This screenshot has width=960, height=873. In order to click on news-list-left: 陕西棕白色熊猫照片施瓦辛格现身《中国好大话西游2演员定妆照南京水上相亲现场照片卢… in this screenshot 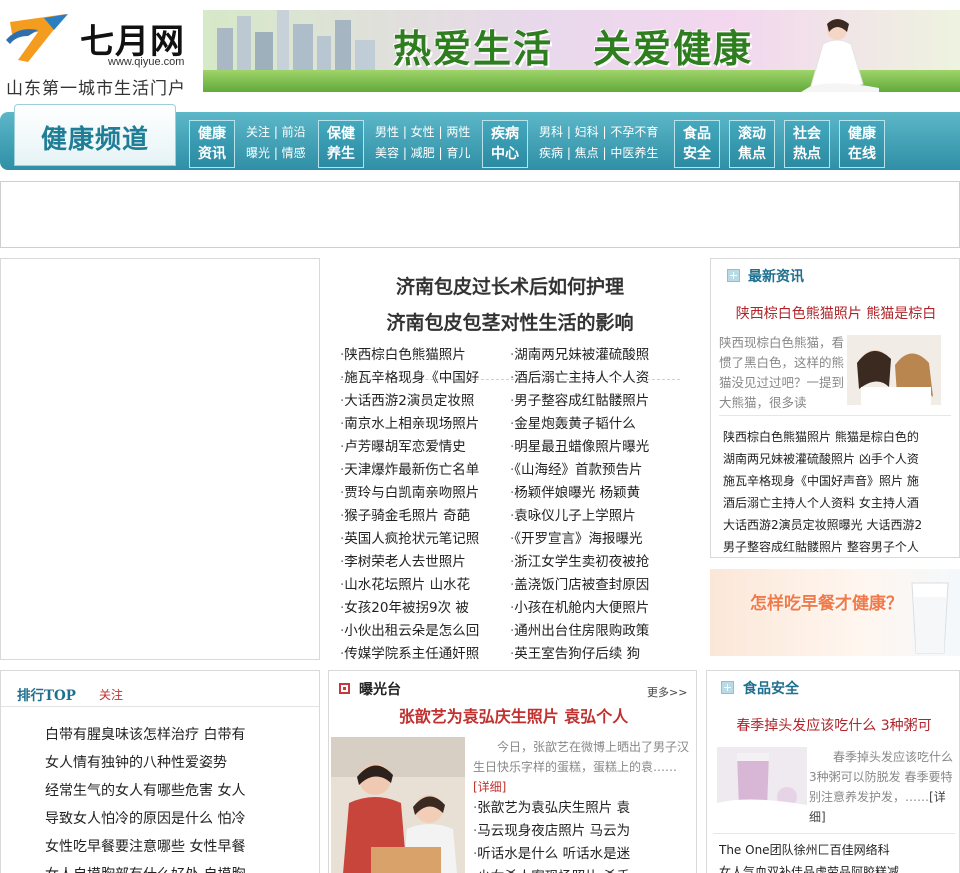, I will do `click(424, 502)`.